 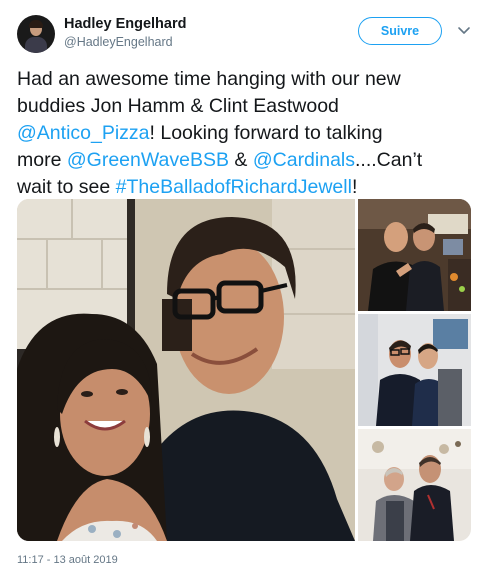 What do you see at coordinates (66, 187) in the screenshot?
I see `tweet-line: wait to see` at bounding box center [66, 187].